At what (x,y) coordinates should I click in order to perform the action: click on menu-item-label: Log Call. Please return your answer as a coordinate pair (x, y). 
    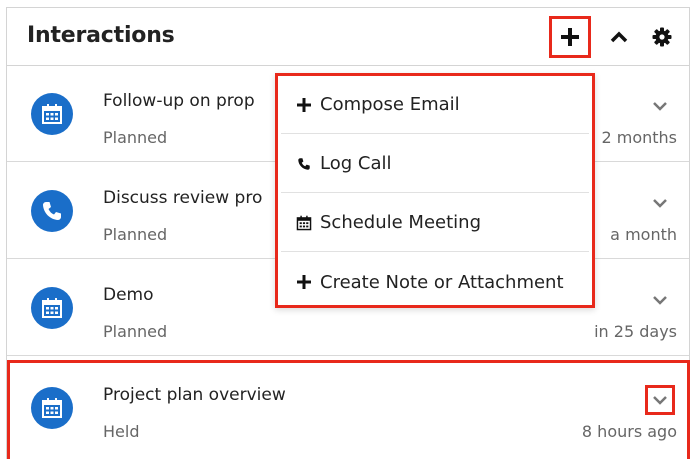
    Looking at the image, I should click on (356, 163).